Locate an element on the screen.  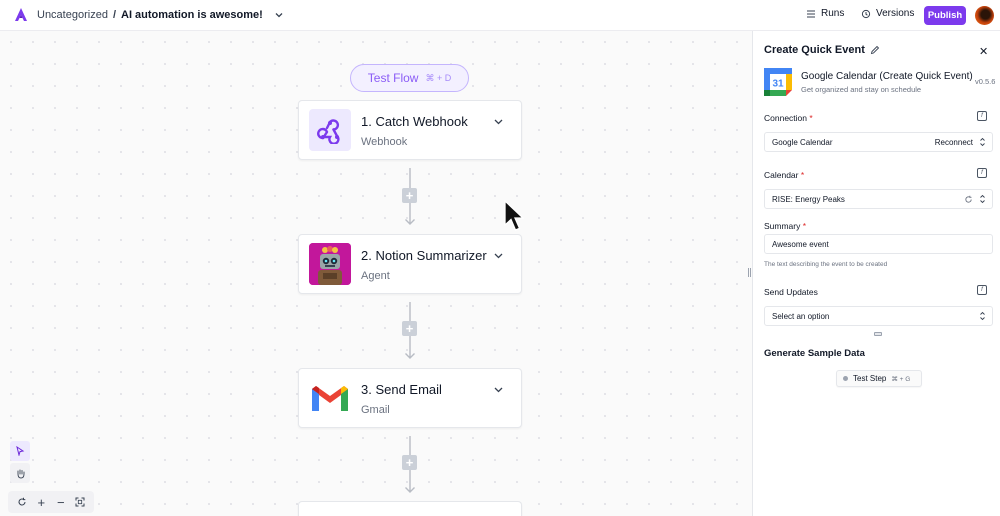
pointer-icon is located at coordinates (20, 451).